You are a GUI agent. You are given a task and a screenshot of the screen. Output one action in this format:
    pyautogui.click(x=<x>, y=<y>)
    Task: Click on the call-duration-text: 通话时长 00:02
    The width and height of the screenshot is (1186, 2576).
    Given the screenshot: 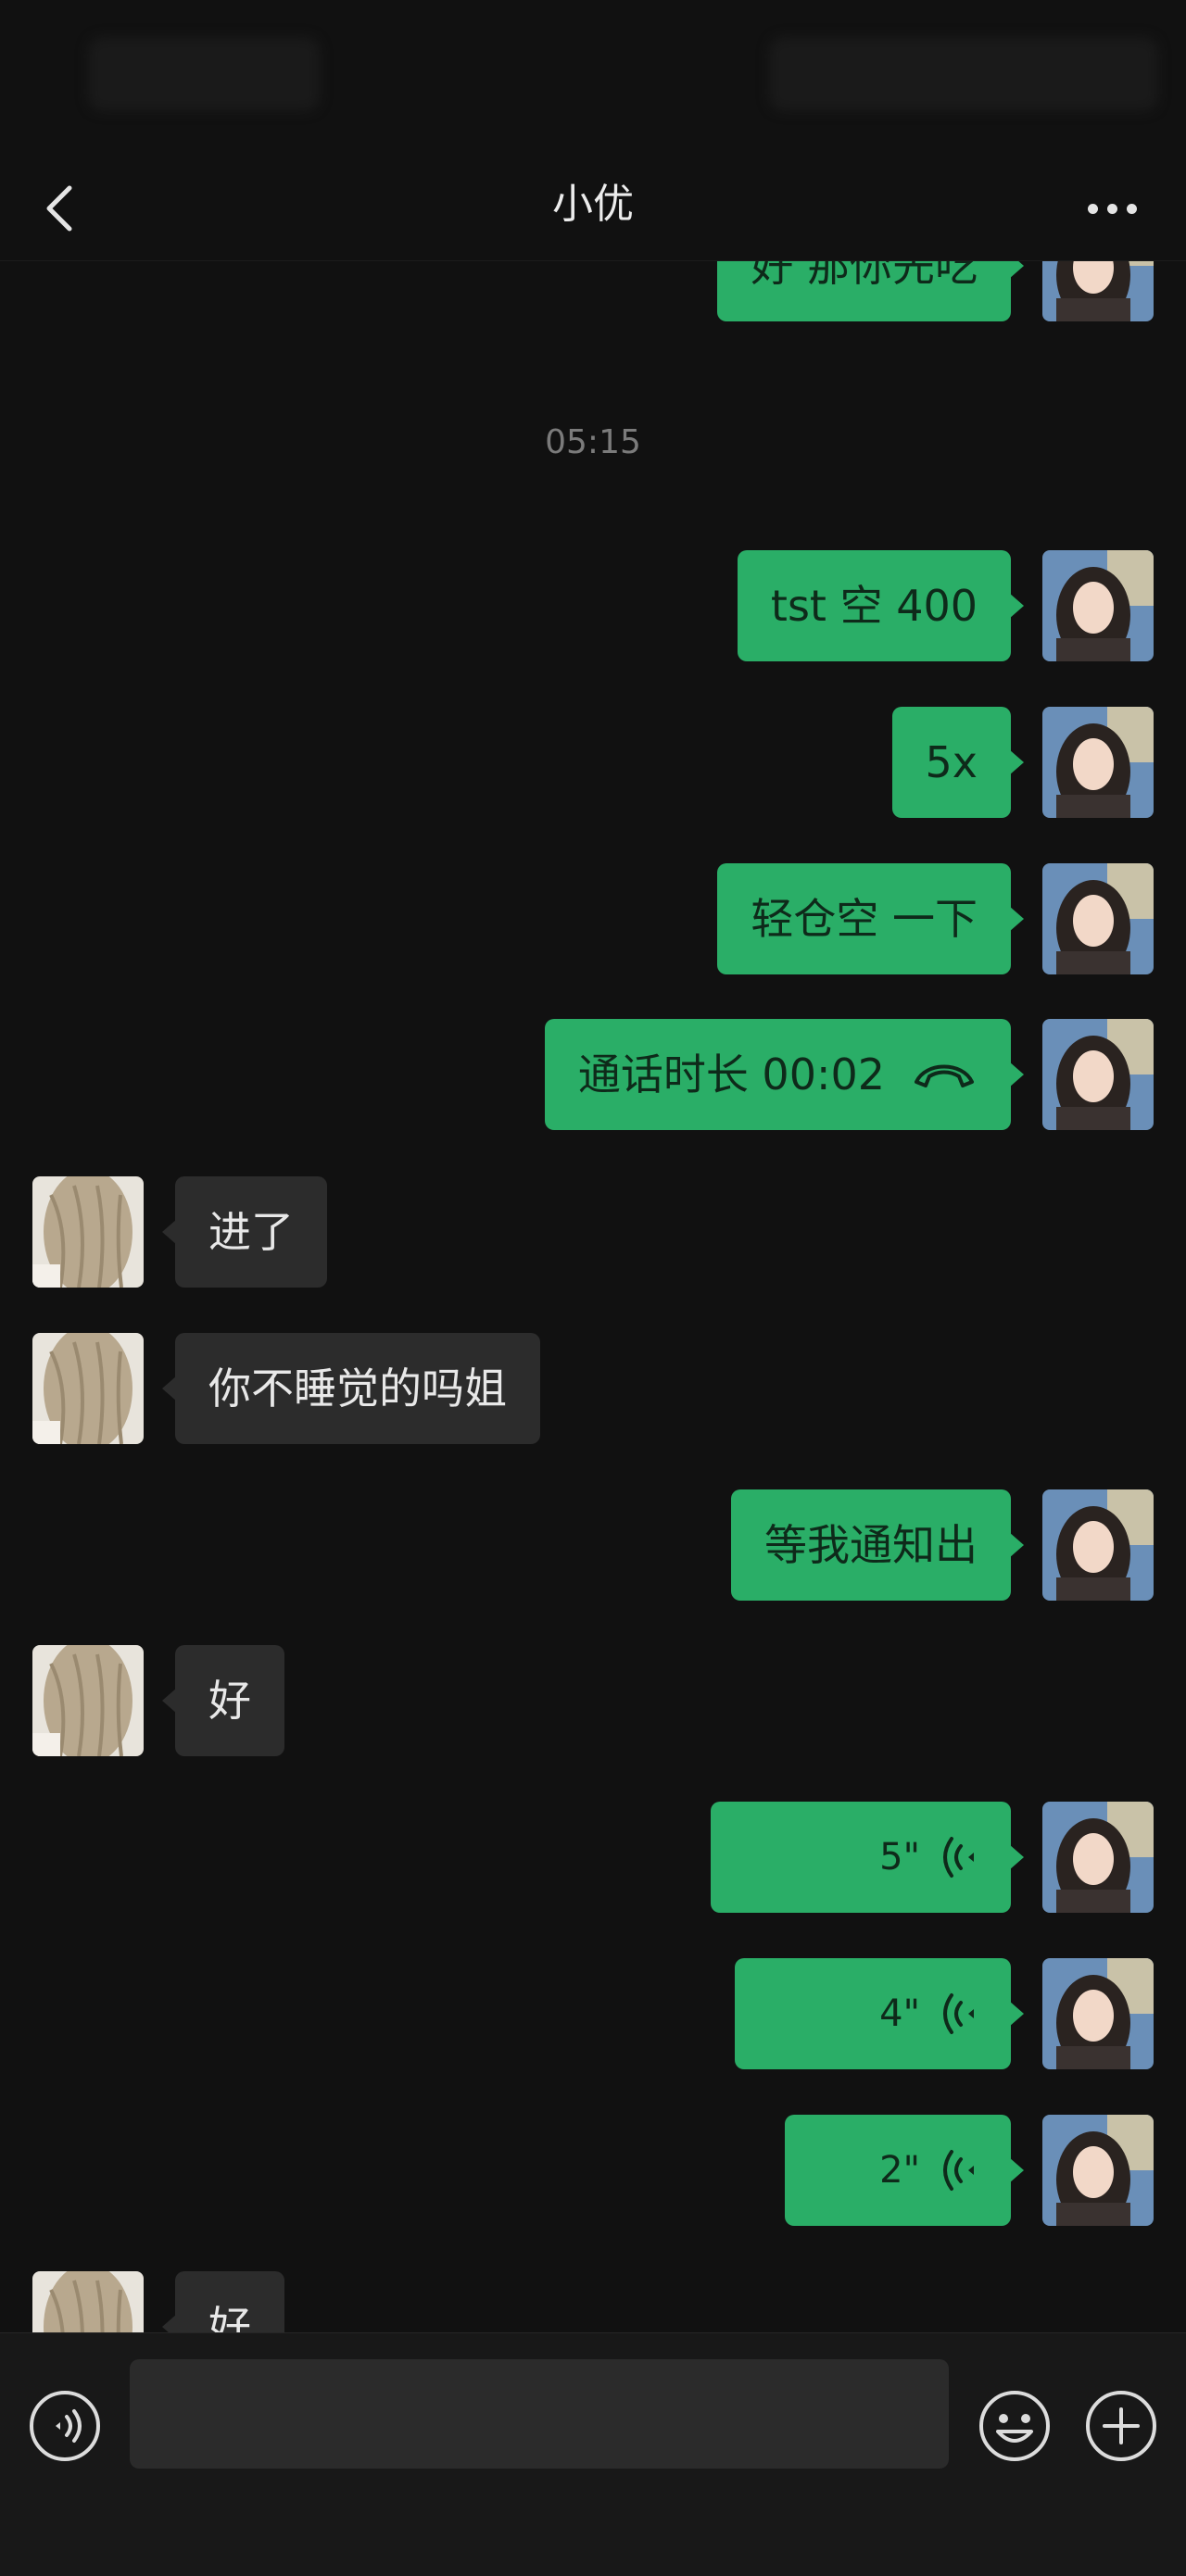 What is the action you would take?
    pyautogui.click(x=731, y=1074)
    